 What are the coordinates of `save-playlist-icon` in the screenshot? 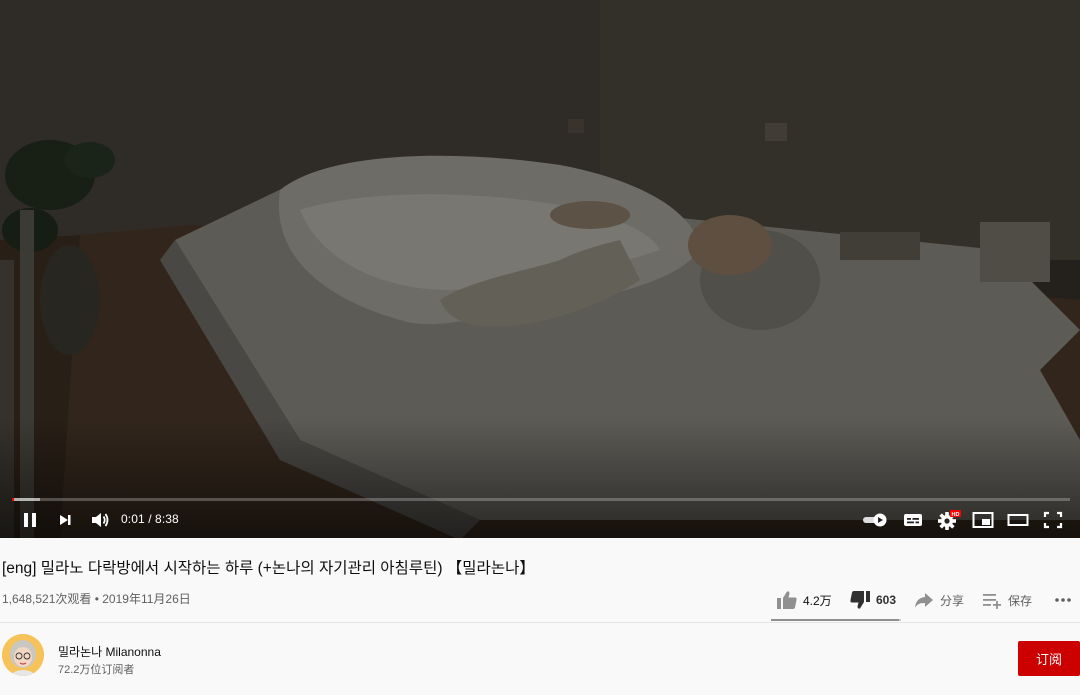 It's located at (992, 601).